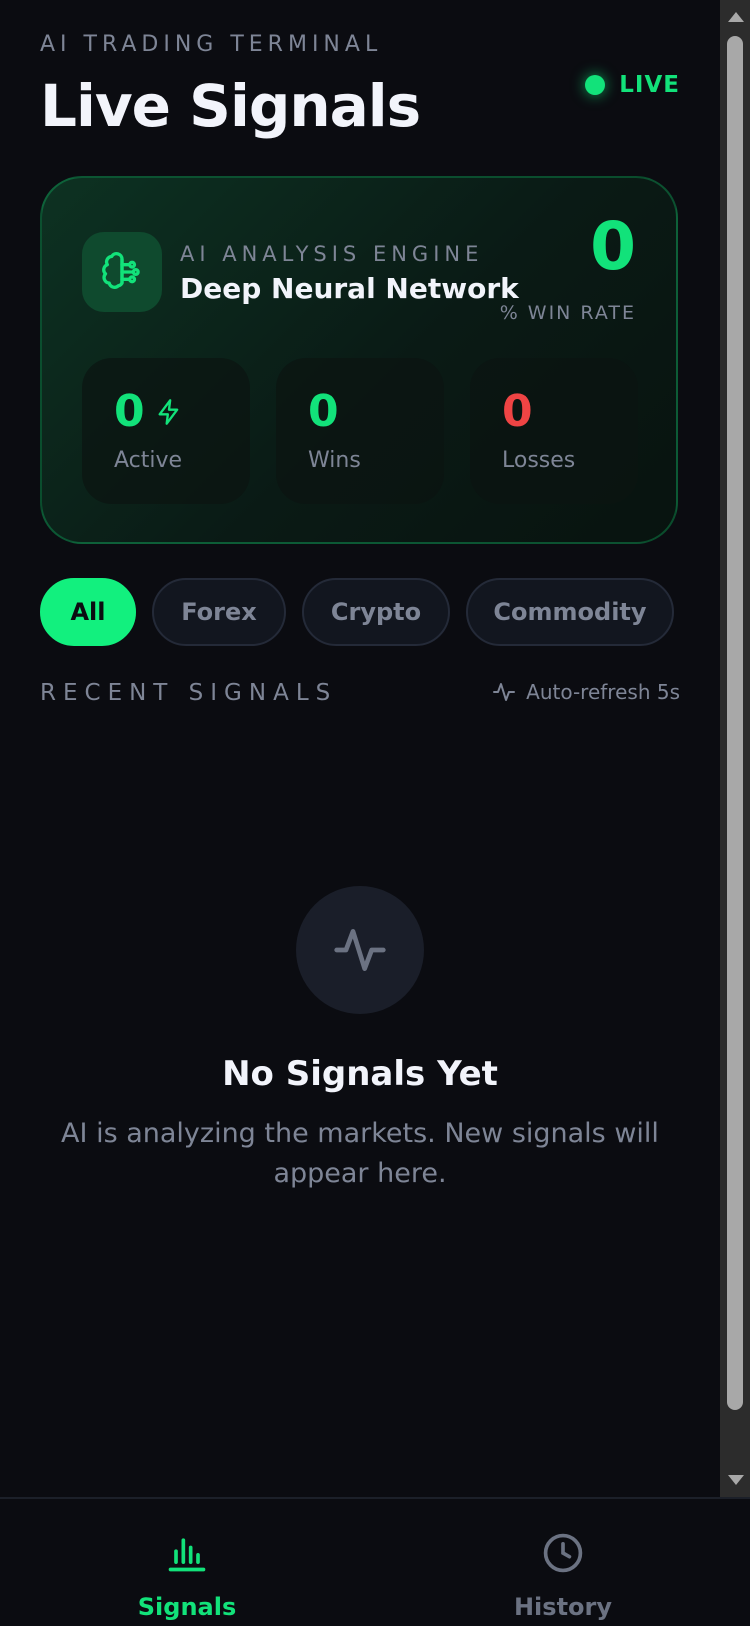 Image resolution: width=750 pixels, height=1626 pixels. I want to click on filter-commodity-chip: Commodity, so click(570, 612).